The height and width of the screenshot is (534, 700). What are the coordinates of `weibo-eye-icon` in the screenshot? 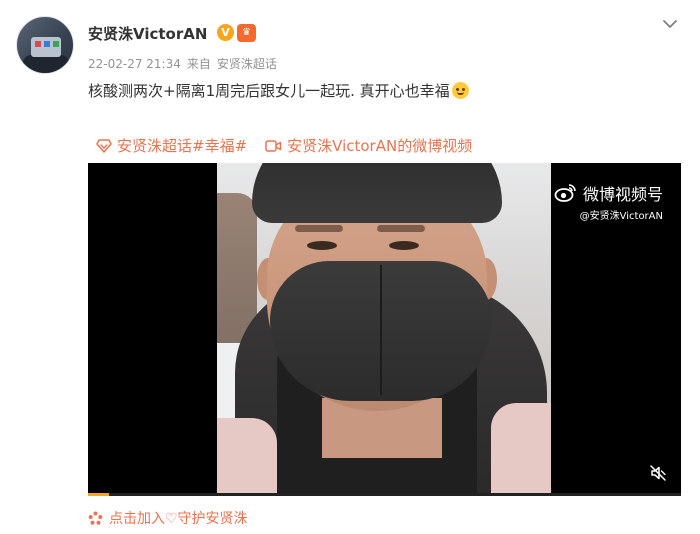 It's located at (565, 193).